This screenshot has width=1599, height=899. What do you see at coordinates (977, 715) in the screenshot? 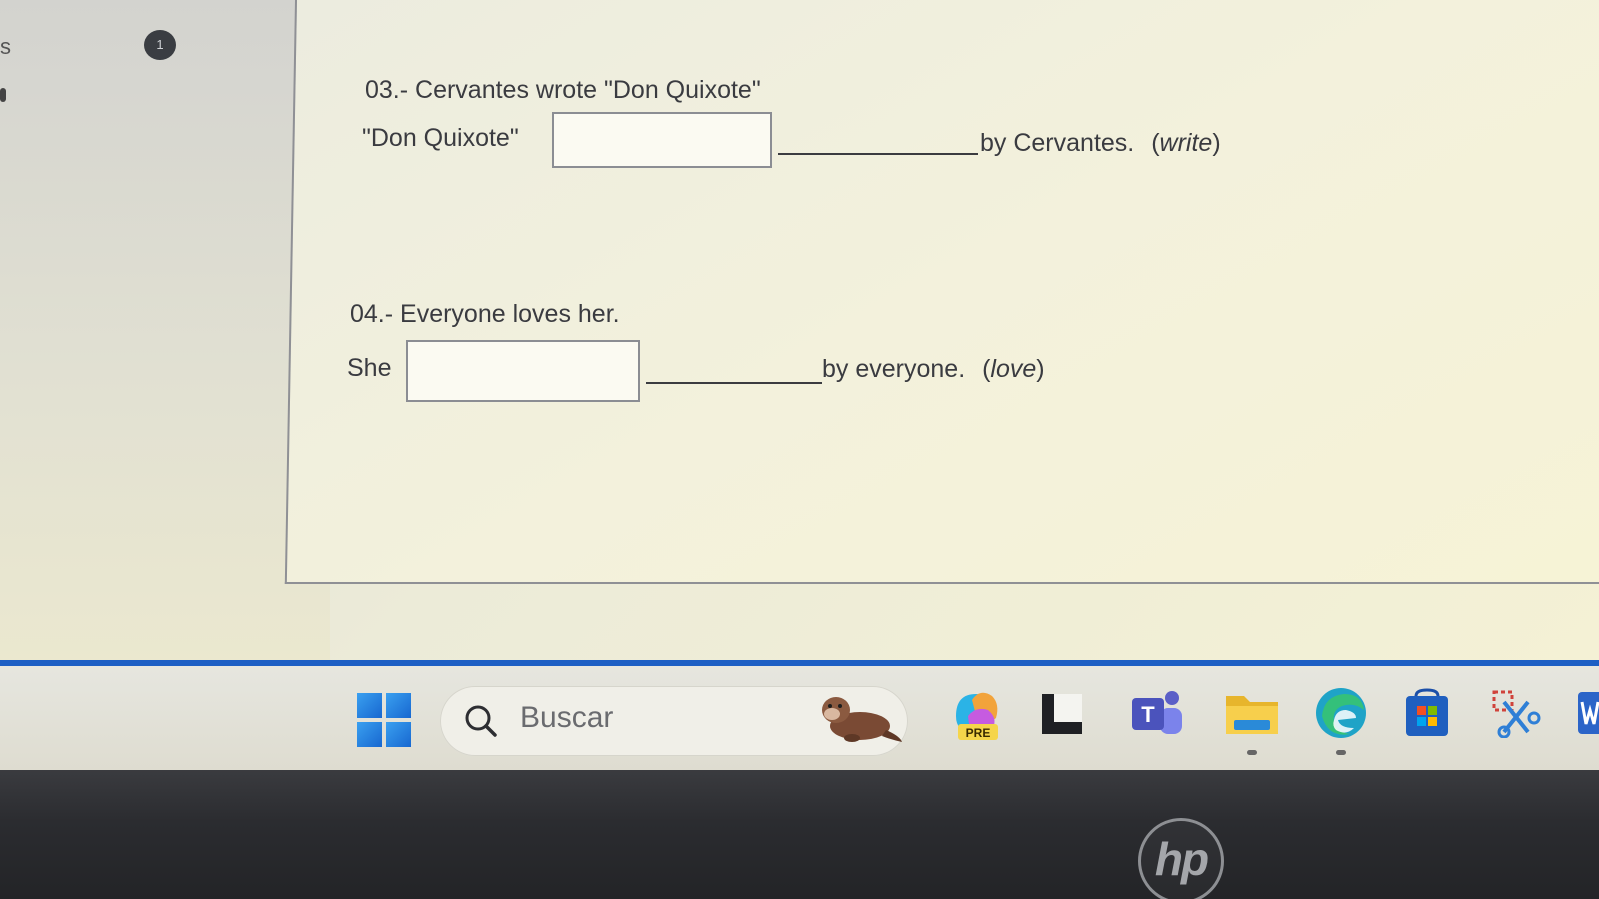
I see `copilot-pre-icon: PRE` at bounding box center [977, 715].